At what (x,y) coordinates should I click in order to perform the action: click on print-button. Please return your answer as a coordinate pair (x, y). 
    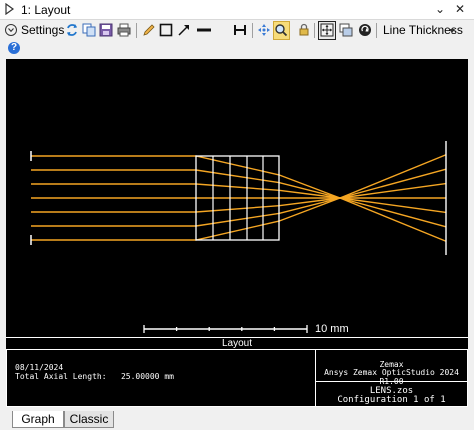
    Looking at the image, I should click on (124, 30).